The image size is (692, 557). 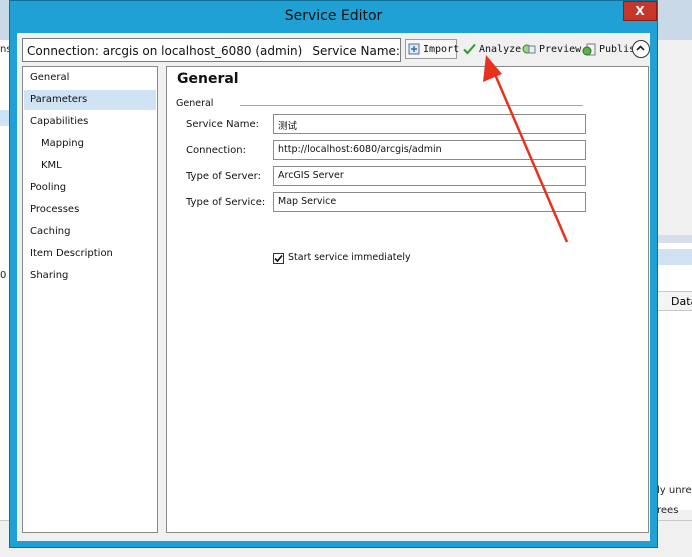 I want to click on annotation-arrow, so click(x=526, y=149).